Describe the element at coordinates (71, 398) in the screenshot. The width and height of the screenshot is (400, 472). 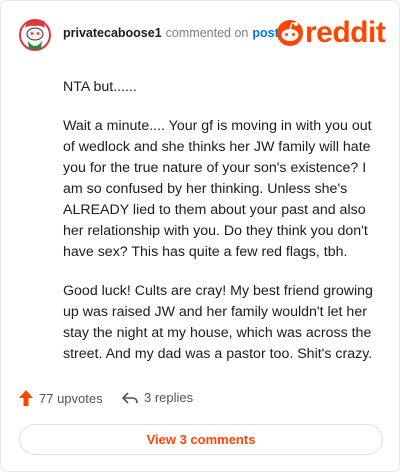
I see `upvote-count: 77 upvotes` at that location.